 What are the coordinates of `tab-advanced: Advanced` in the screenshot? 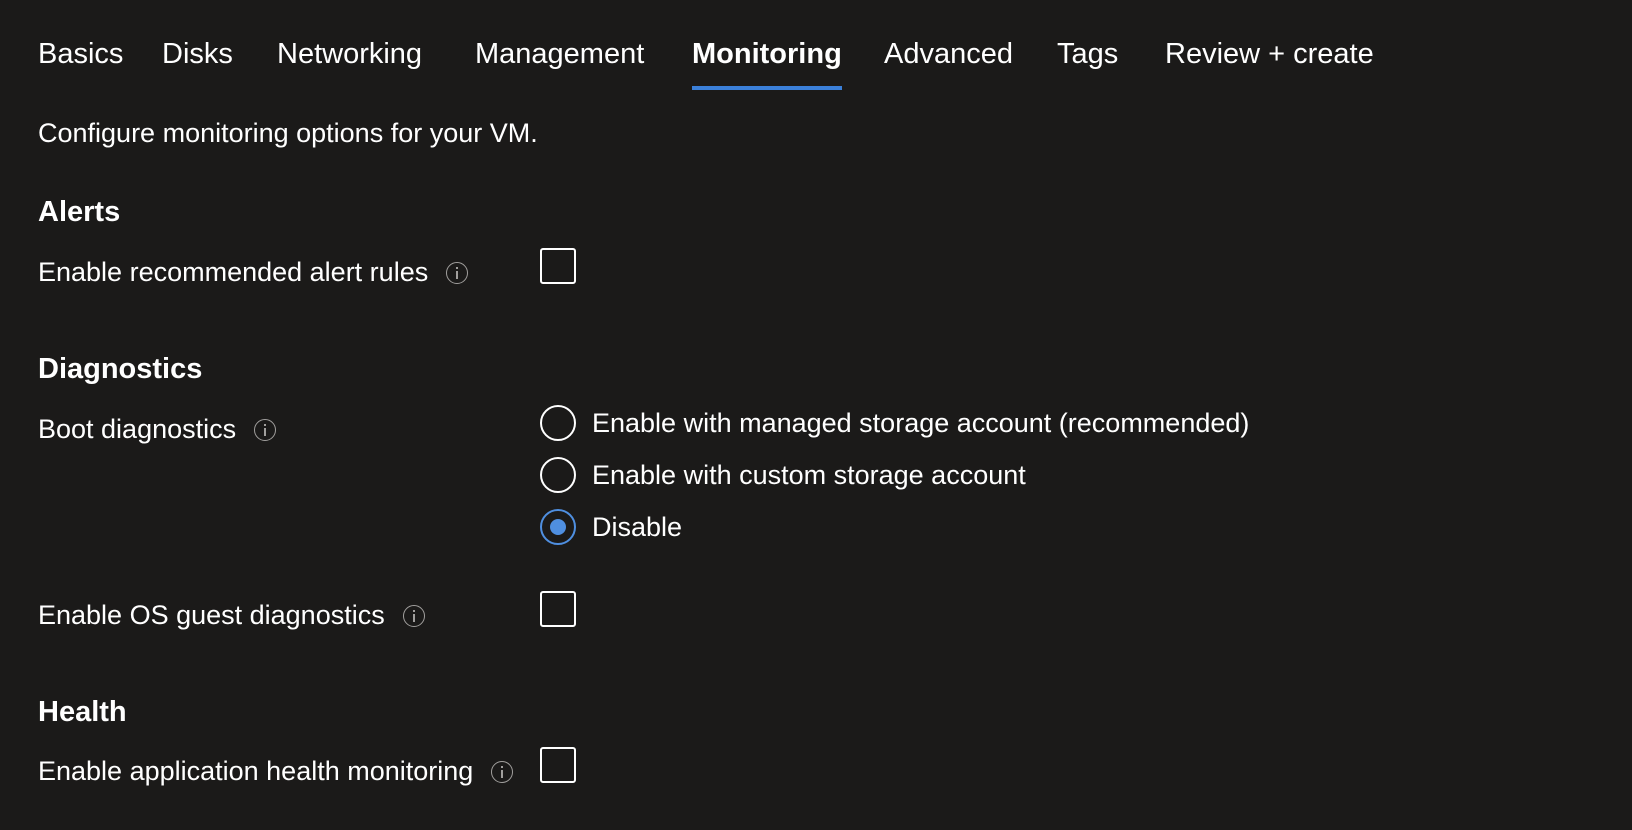 It's located at (948, 65).